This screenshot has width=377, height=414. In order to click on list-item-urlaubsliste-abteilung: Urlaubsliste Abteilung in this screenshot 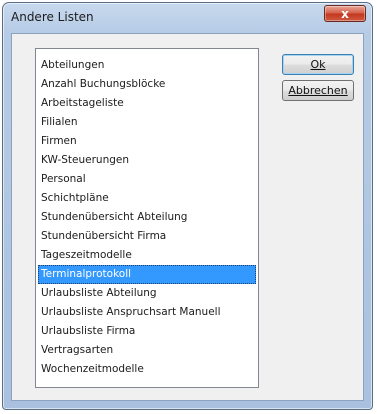, I will do `click(147, 293)`.